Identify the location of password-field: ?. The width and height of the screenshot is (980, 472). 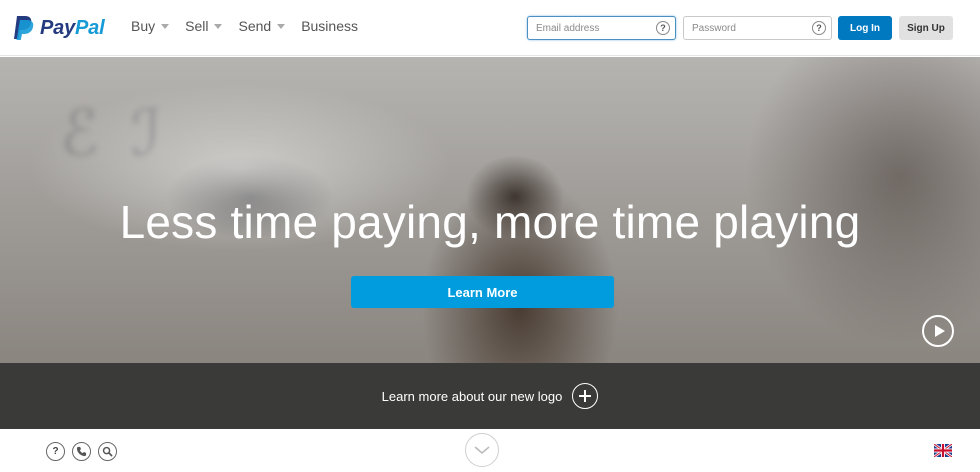
(757, 28).